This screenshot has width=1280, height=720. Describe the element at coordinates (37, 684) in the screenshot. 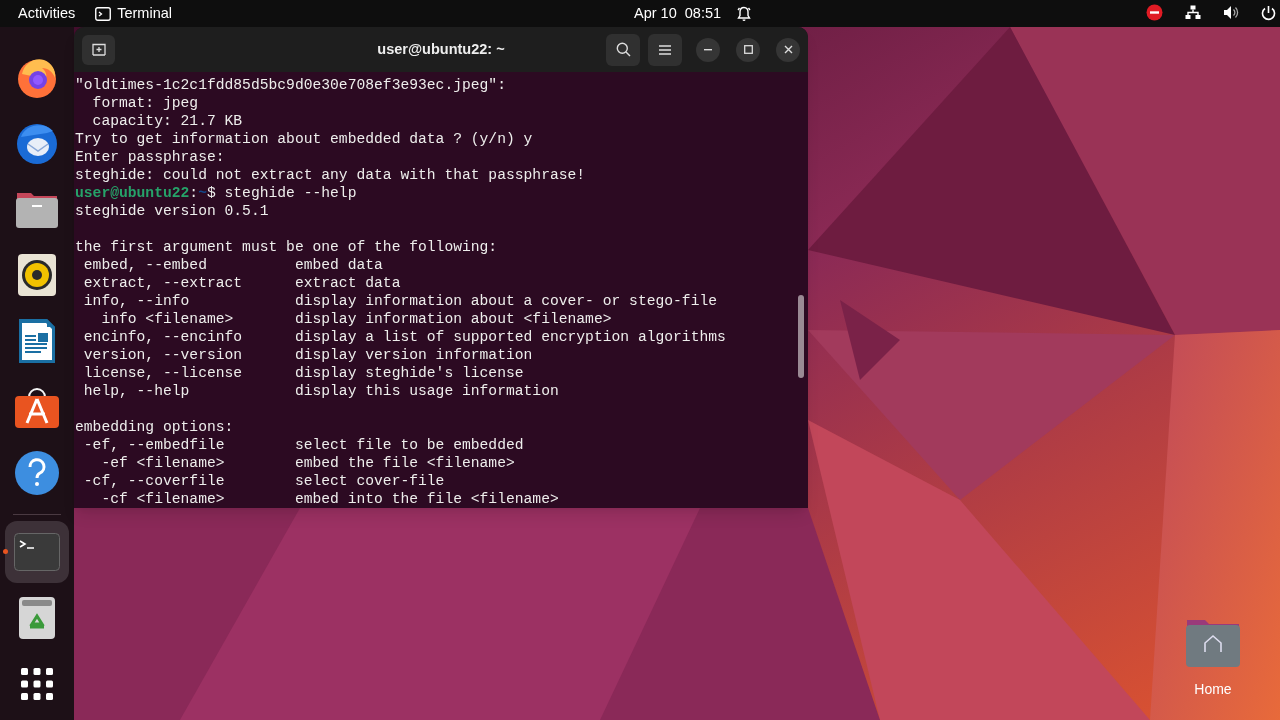

I see `app-grid-icon` at that location.